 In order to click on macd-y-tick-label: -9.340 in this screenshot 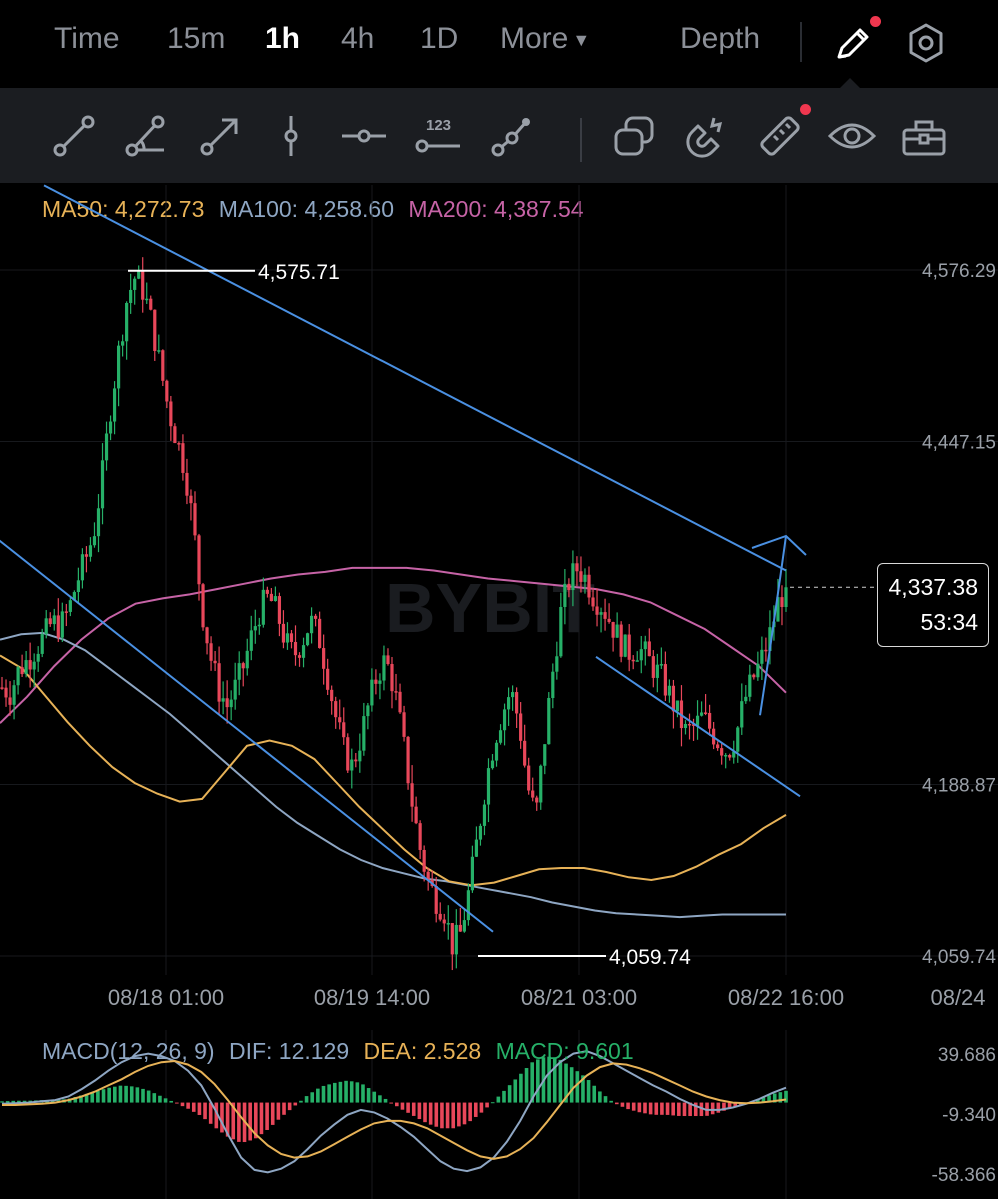, I will do `click(969, 1115)`.